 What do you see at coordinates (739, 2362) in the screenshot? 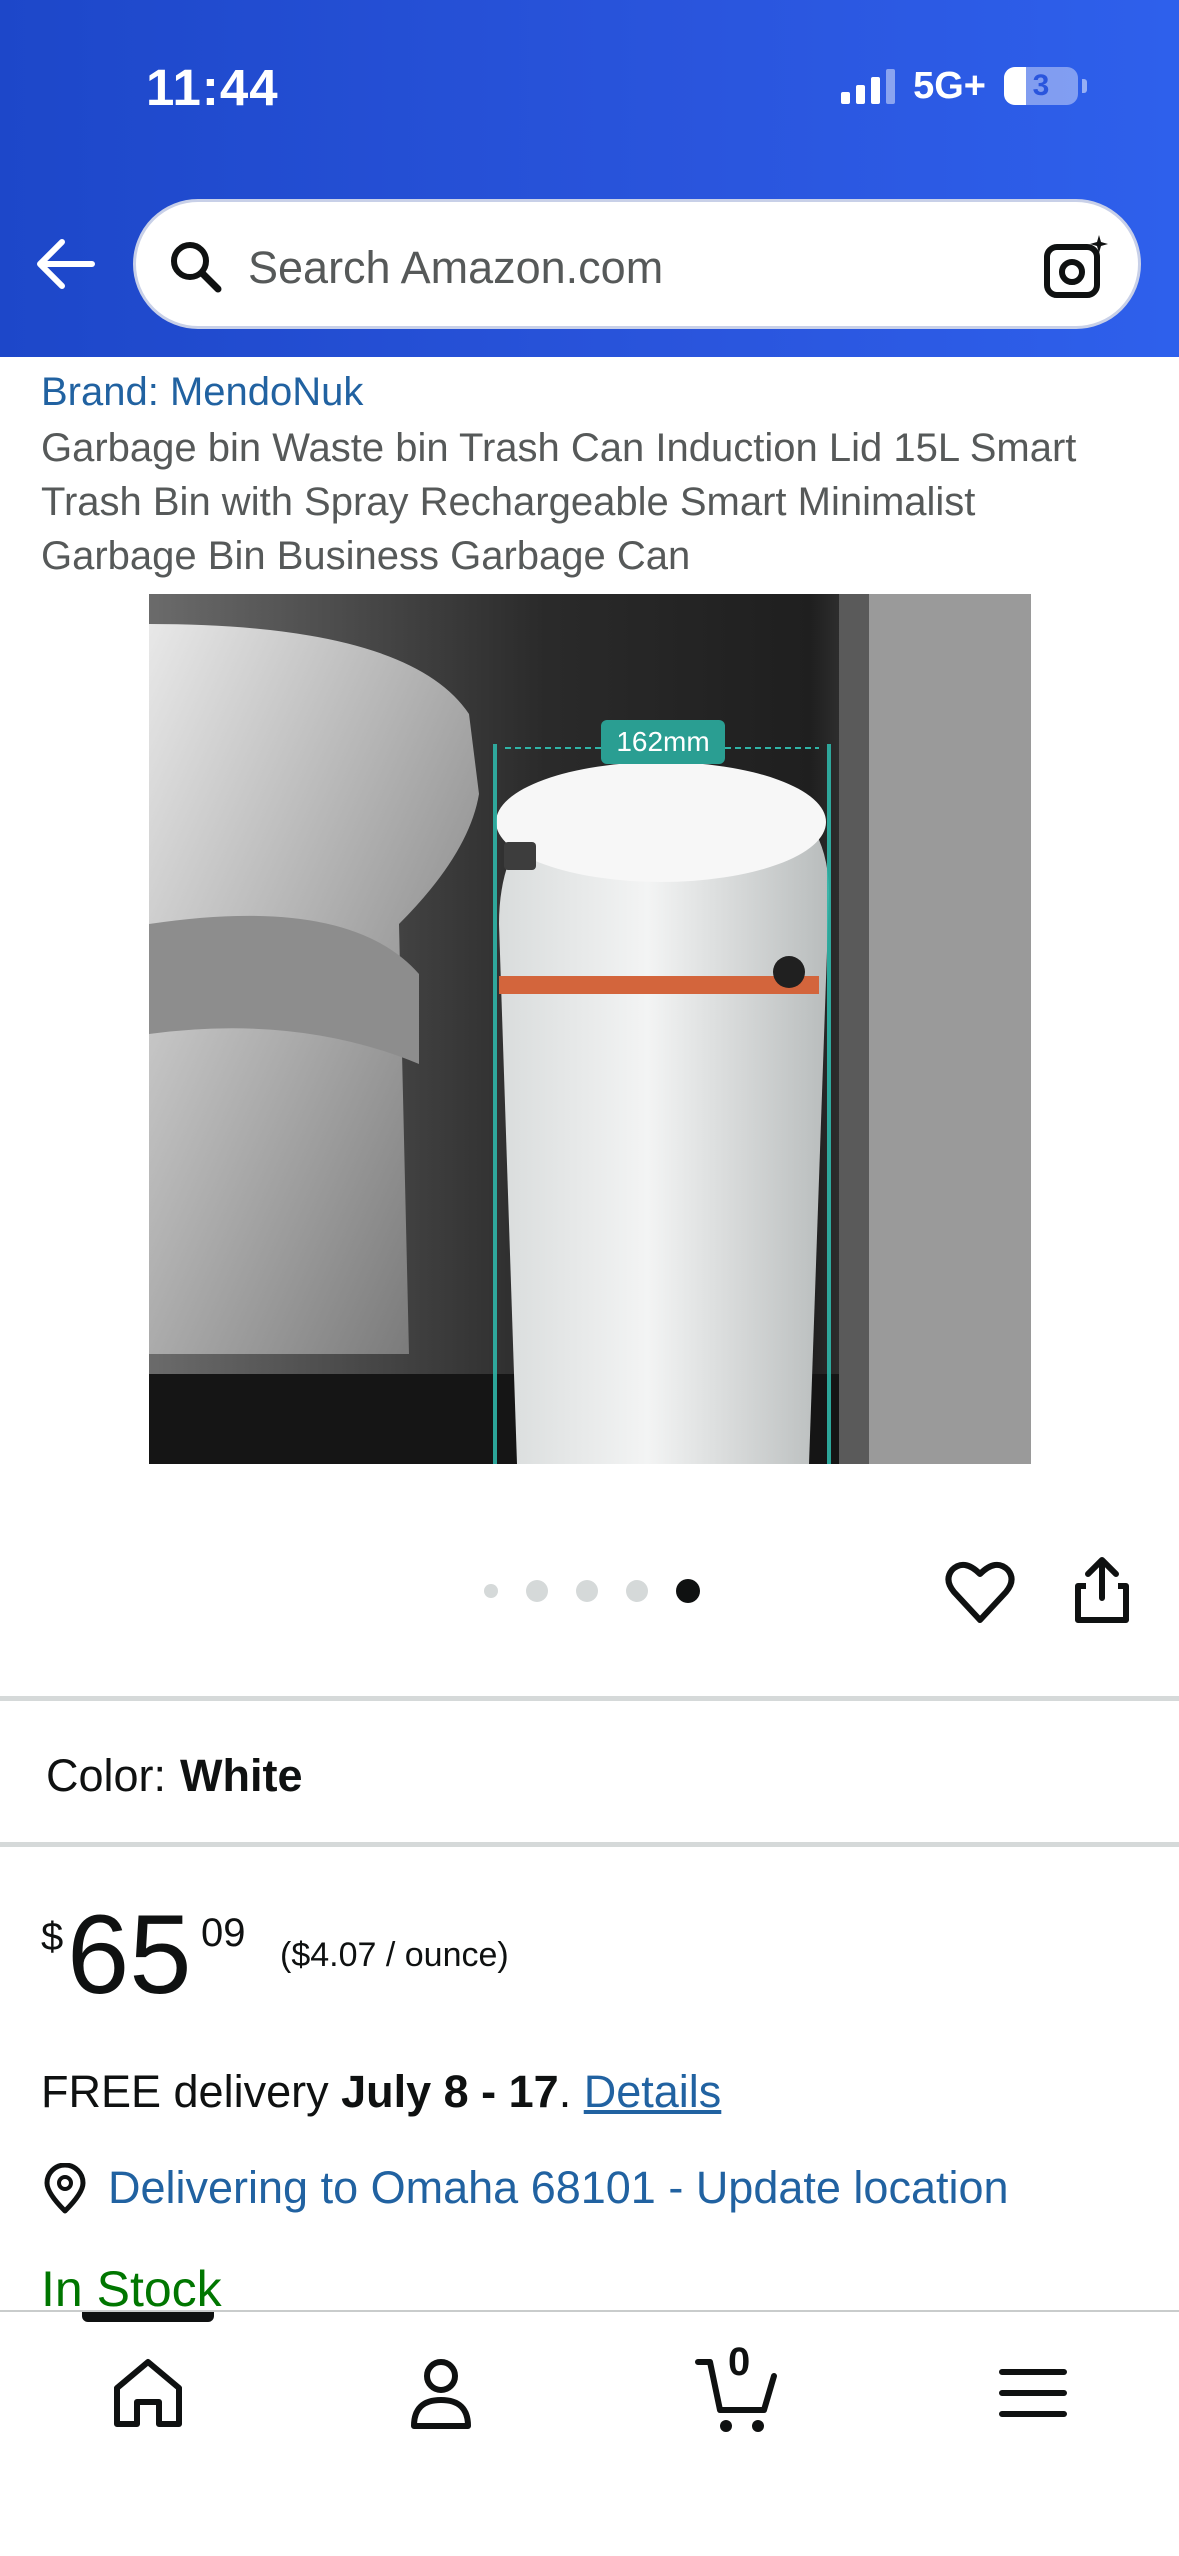
I see `cart-count-badge: 0` at bounding box center [739, 2362].